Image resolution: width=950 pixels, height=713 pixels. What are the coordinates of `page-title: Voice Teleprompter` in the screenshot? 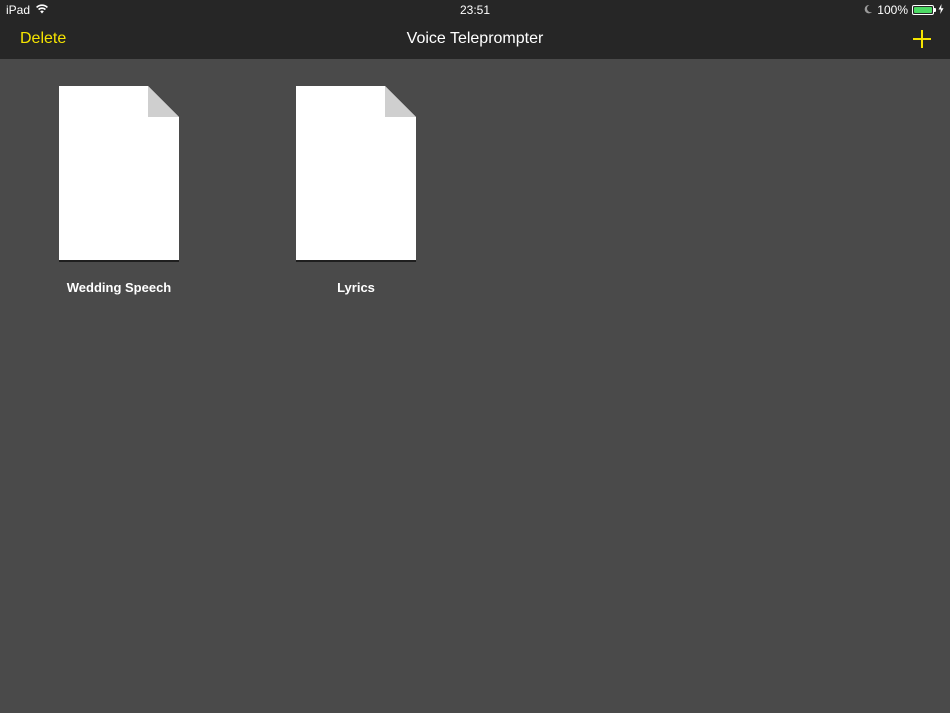 It's located at (475, 38).